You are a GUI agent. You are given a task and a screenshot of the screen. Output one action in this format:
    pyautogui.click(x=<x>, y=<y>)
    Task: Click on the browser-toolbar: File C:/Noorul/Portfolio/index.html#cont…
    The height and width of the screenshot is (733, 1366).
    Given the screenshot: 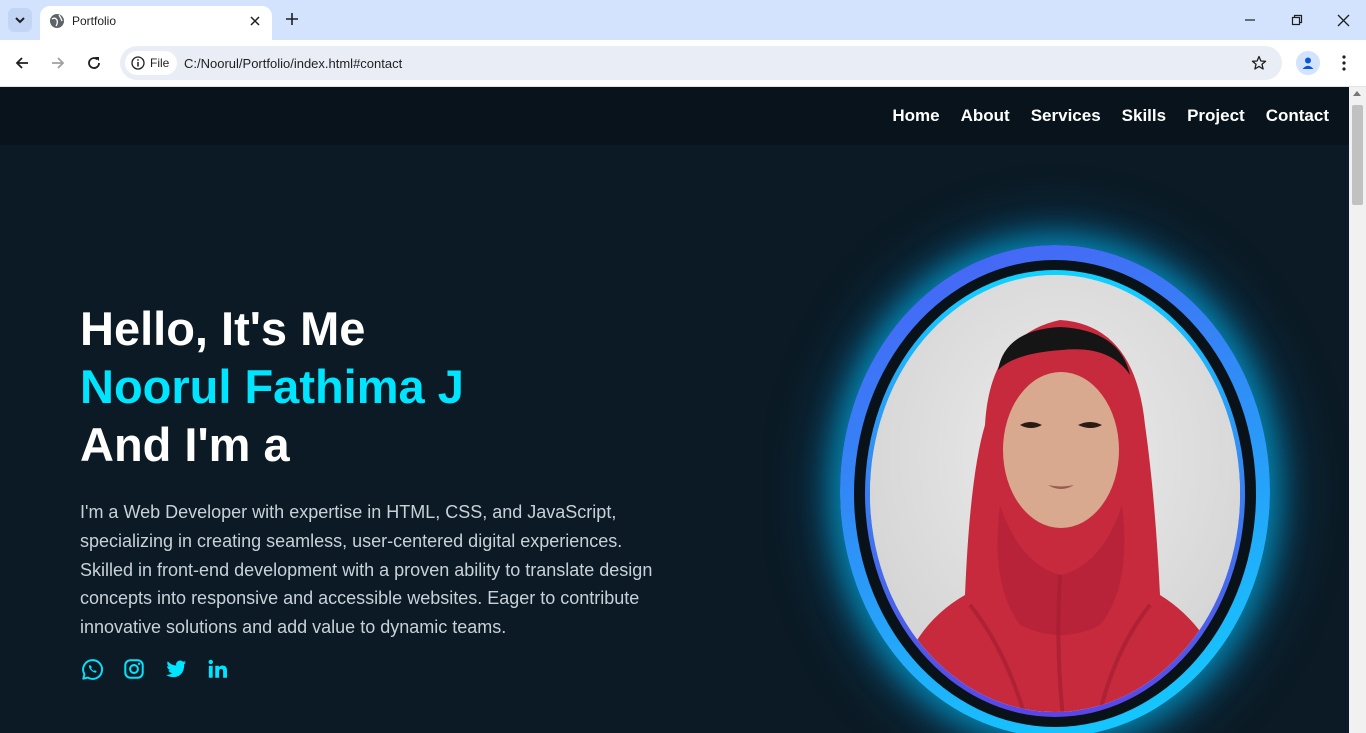 What is the action you would take?
    pyautogui.click(x=683, y=63)
    